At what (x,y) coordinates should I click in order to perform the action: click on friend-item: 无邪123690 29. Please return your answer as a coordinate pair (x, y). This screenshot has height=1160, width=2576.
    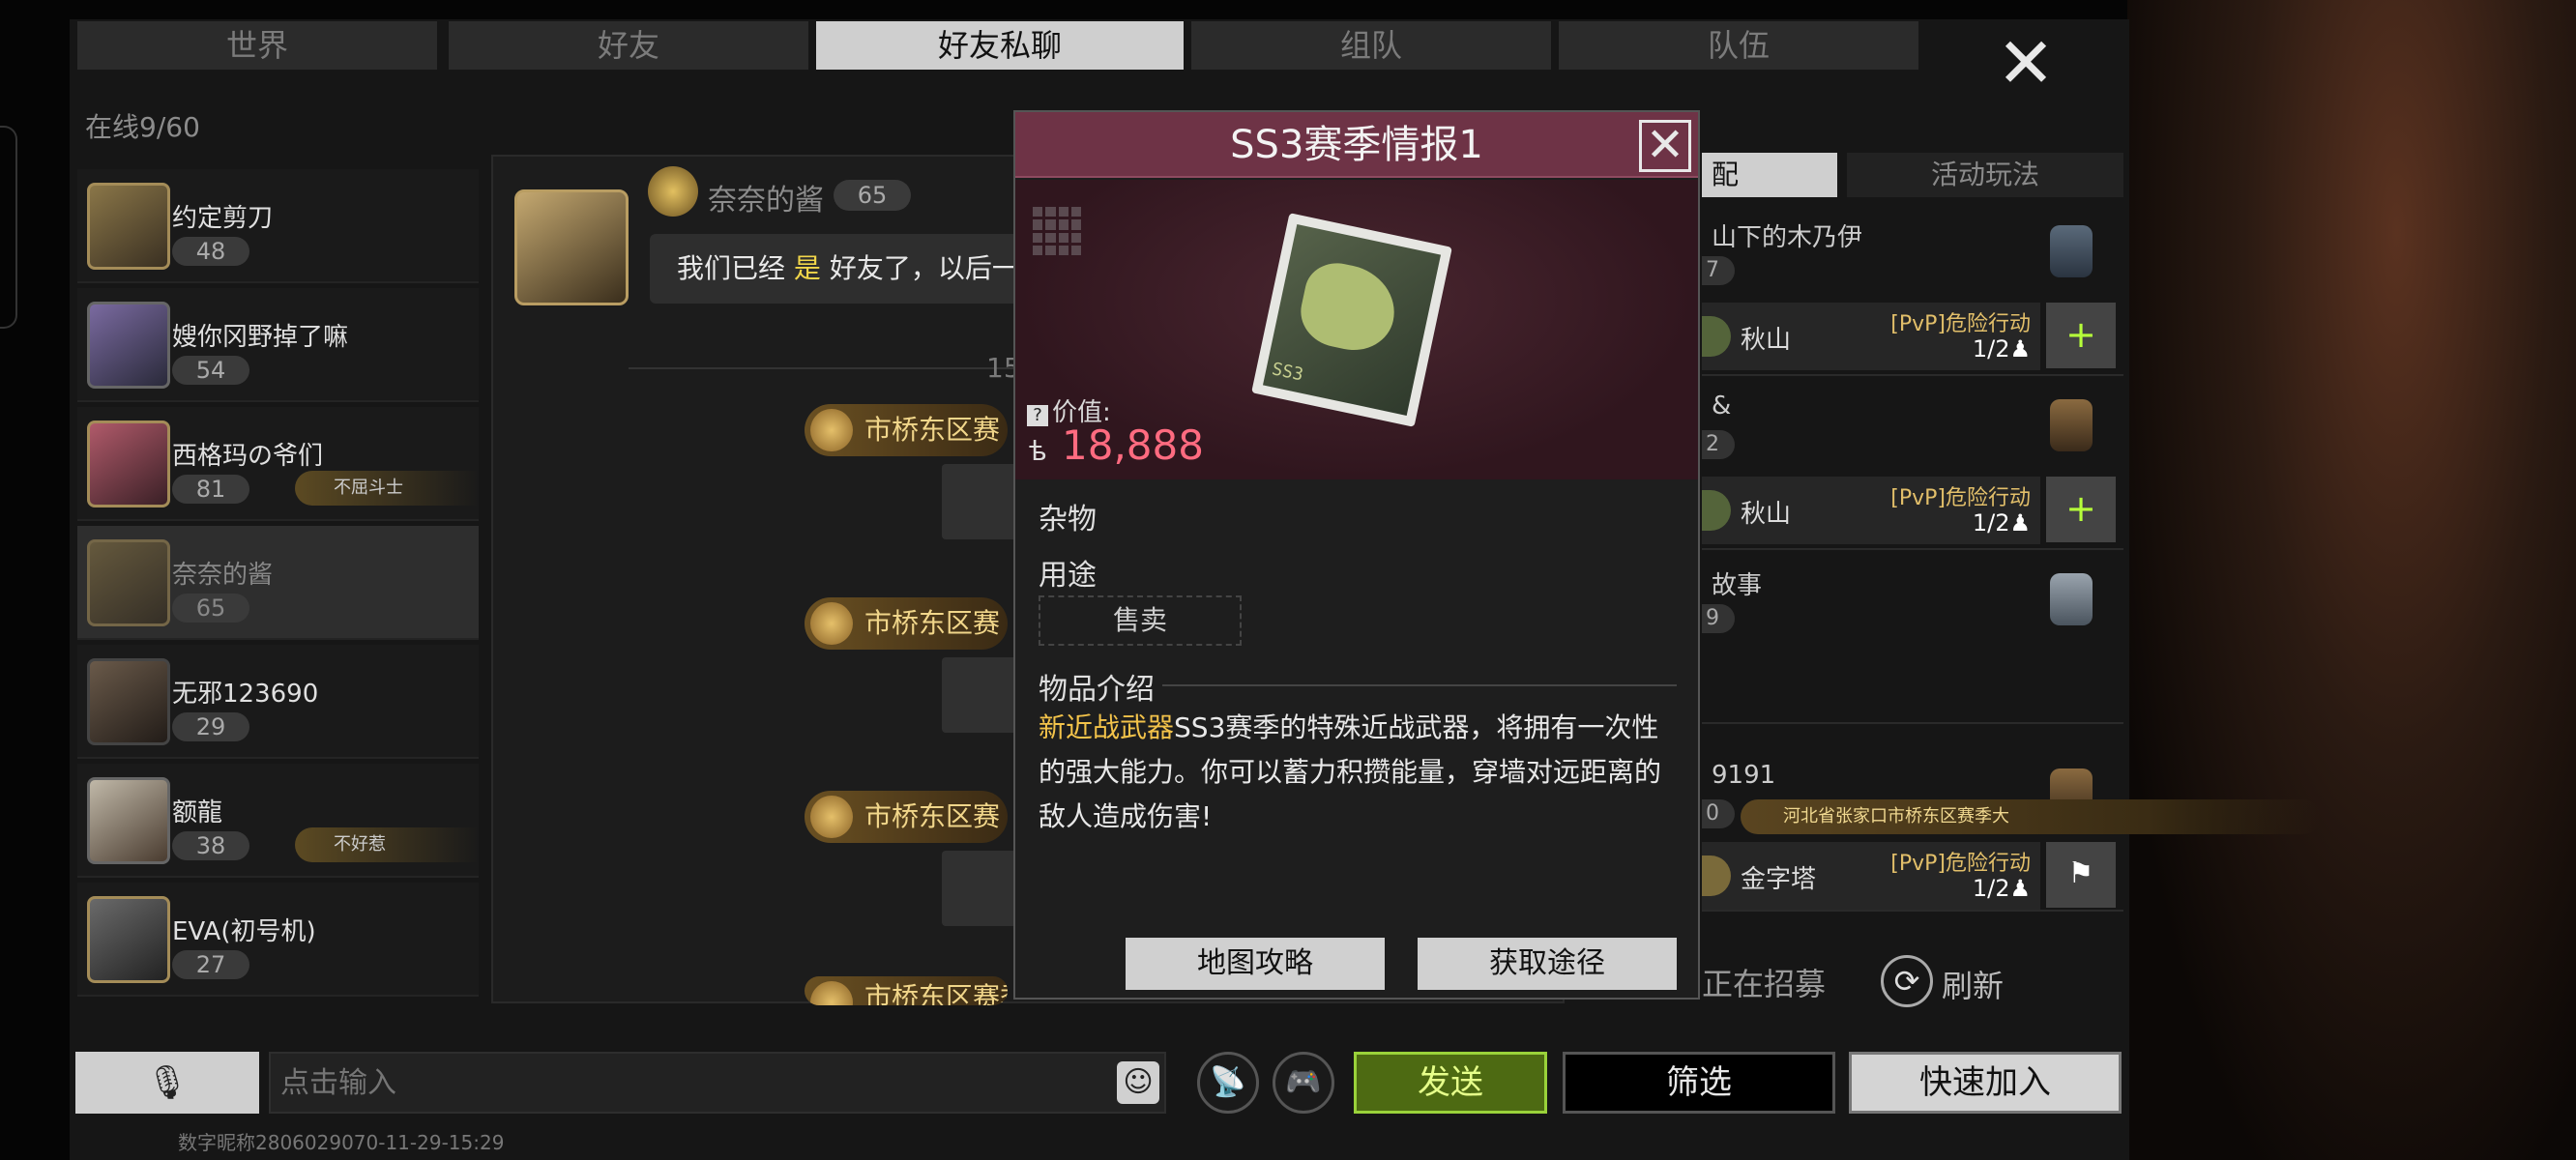
    Looking at the image, I should click on (278, 702).